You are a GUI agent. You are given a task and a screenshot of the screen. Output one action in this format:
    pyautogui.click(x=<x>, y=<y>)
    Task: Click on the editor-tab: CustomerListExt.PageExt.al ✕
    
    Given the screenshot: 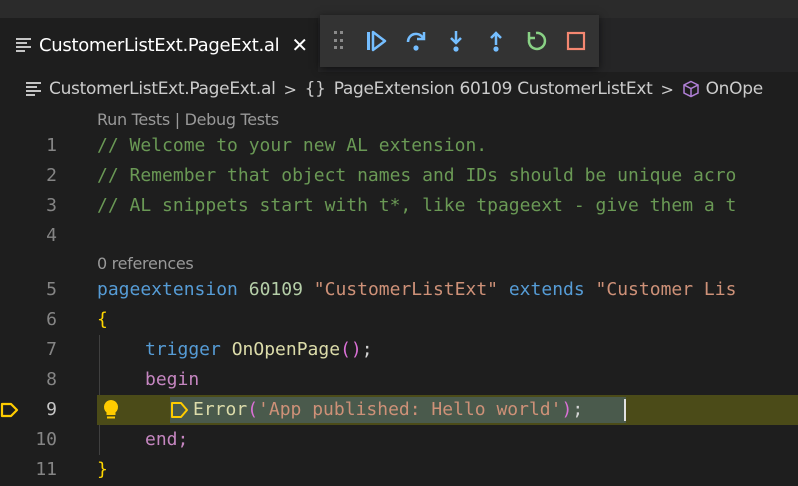 What is the action you would take?
    pyautogui.click(x=159, y=45)
    